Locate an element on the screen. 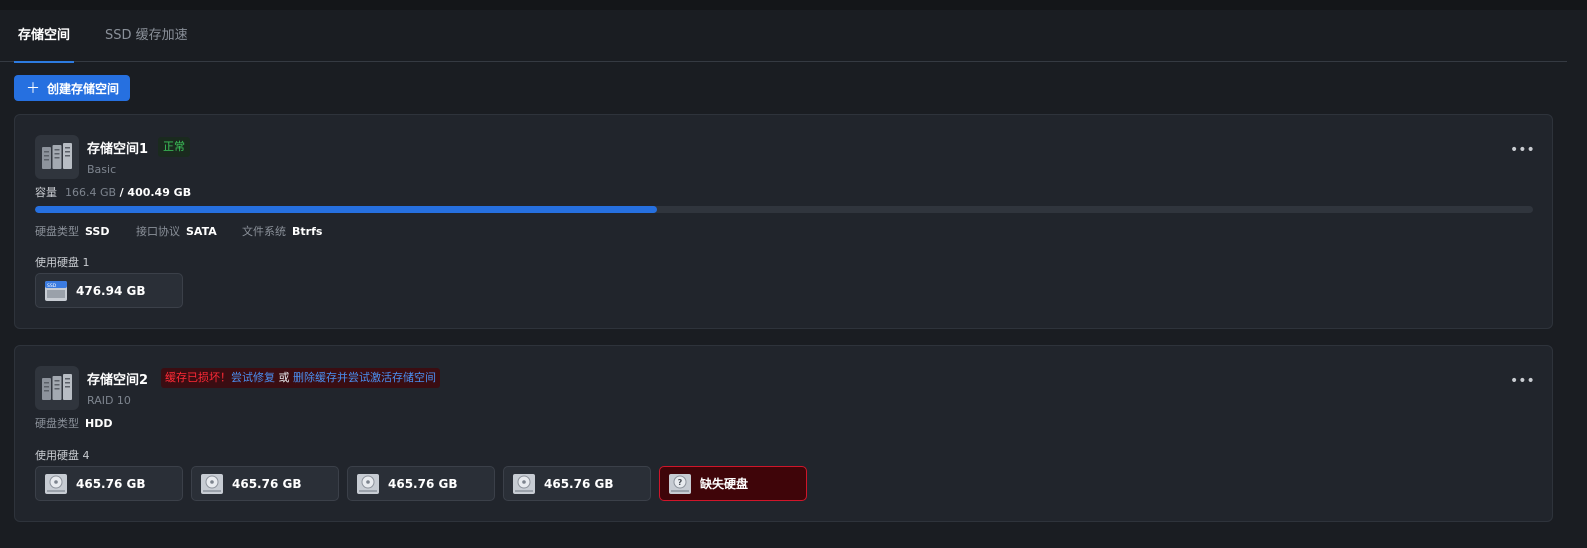  disk-type-meta: 硬盘类型 HDD is located at coordinates (73, 423).